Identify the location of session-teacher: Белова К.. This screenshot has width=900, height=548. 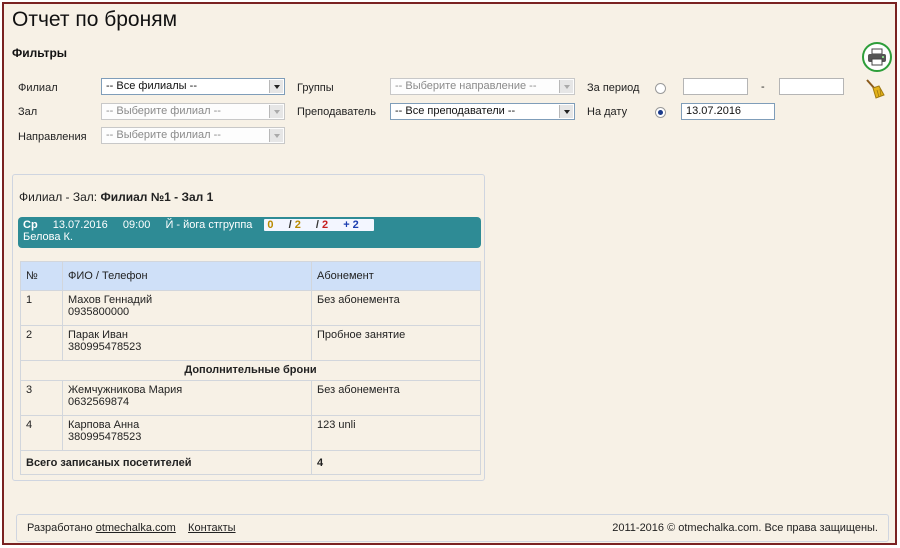
(48, 237).